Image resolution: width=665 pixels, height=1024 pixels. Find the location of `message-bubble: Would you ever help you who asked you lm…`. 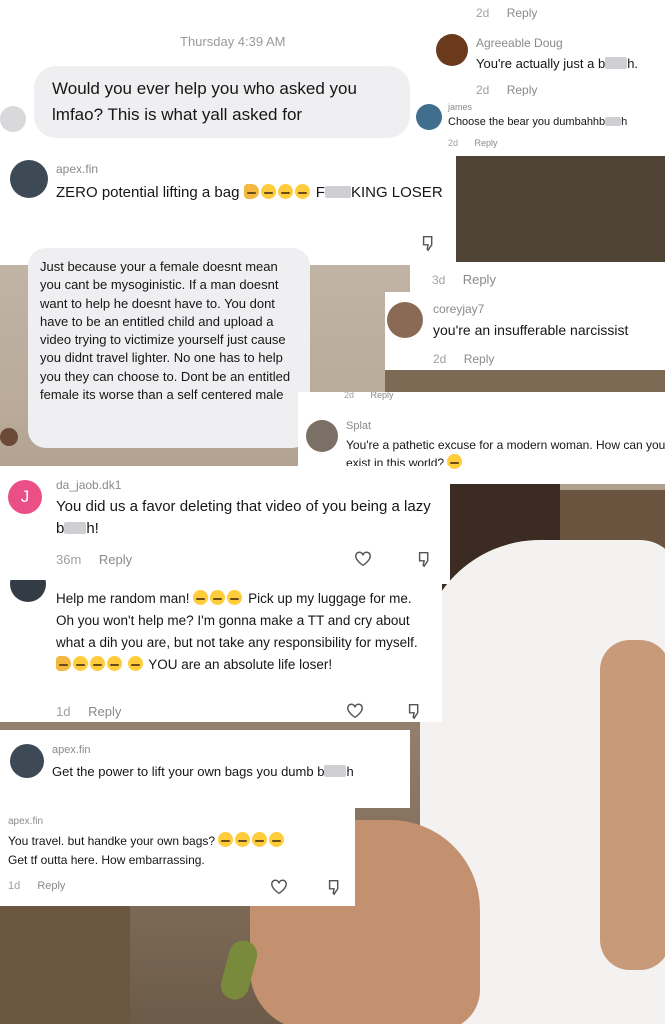

message-bubble: Would you ever help you who asked you lm… is located at coordinates (222, 102).